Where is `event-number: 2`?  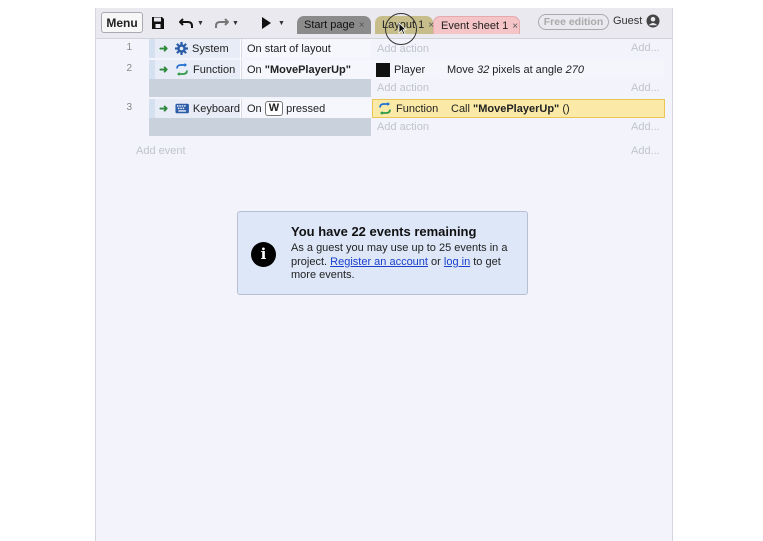 event-number: 2 is located at coordinates (129, 68).